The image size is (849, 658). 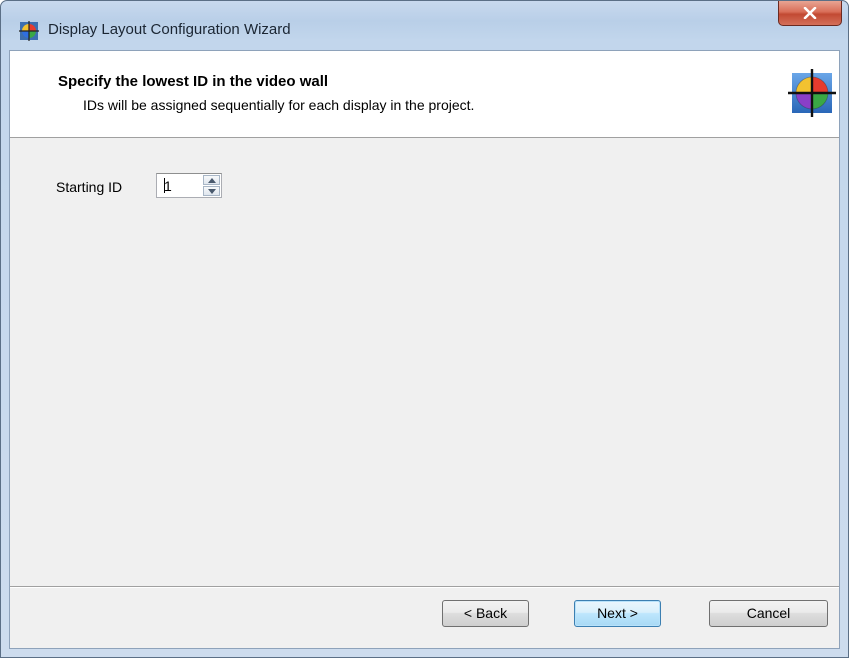 I want to click on spin-down-icon, so click(x=212, y=191).